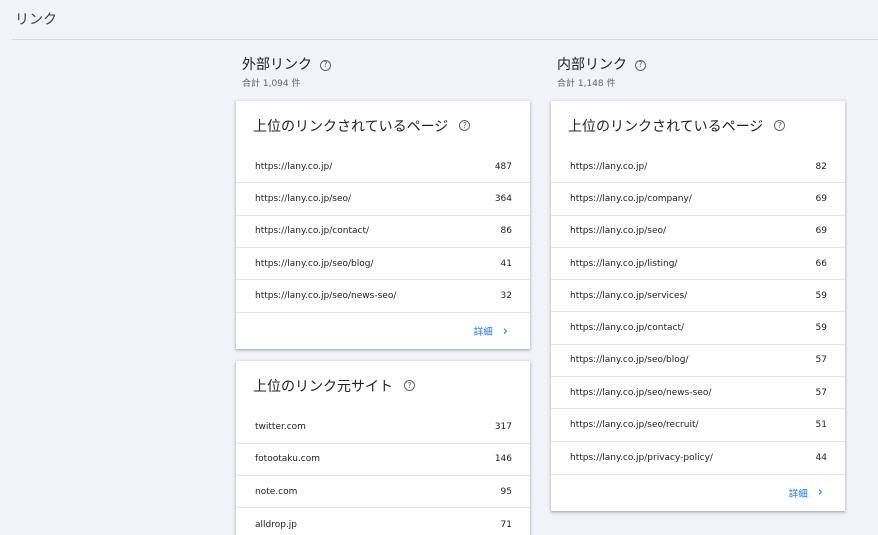 This screenshot has width=878, height=535. I want to click on row-count: 66, so click(821, 263).